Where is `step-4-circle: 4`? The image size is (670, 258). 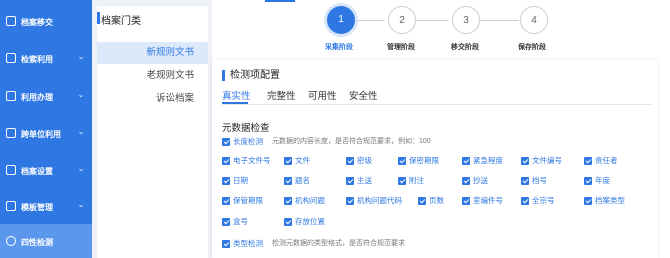
step-4-circle: 4 is located at coordinates (534, 20).